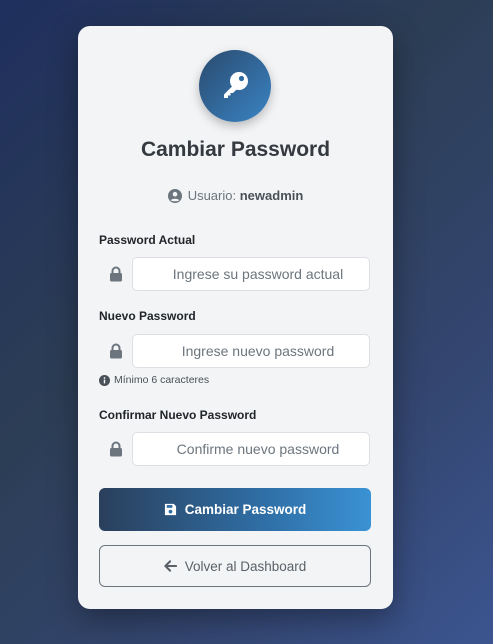  Describe the element at coordinates (170, 509) in the screenshot. I see `save-icon` at that location.